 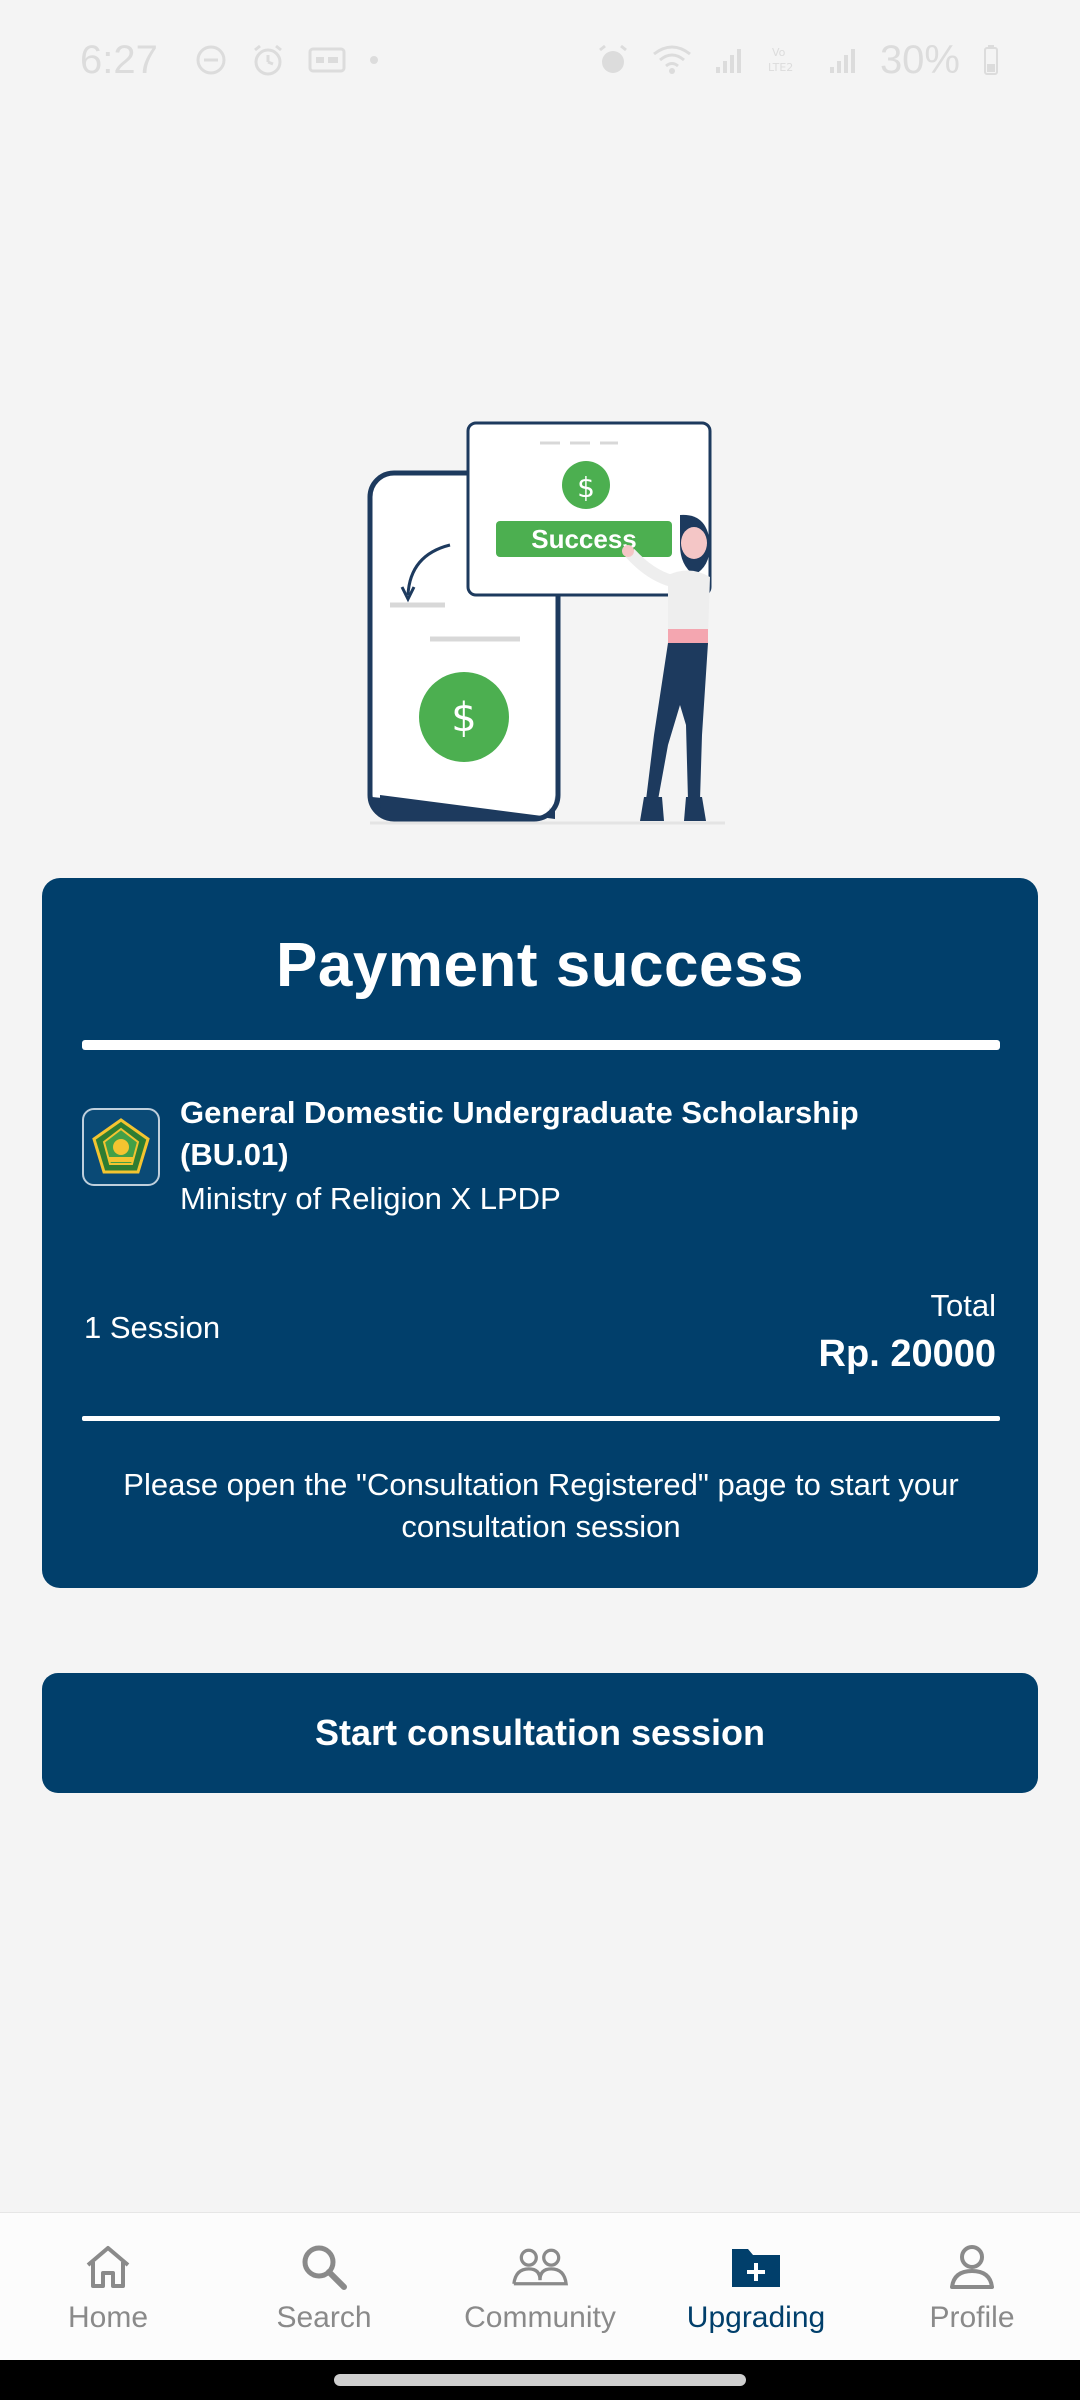 What do you see at coordinates (540, 1733) in the screenshot?
I see `start-consultation-button: Start consultation session` at bounding box center [540, 1733].